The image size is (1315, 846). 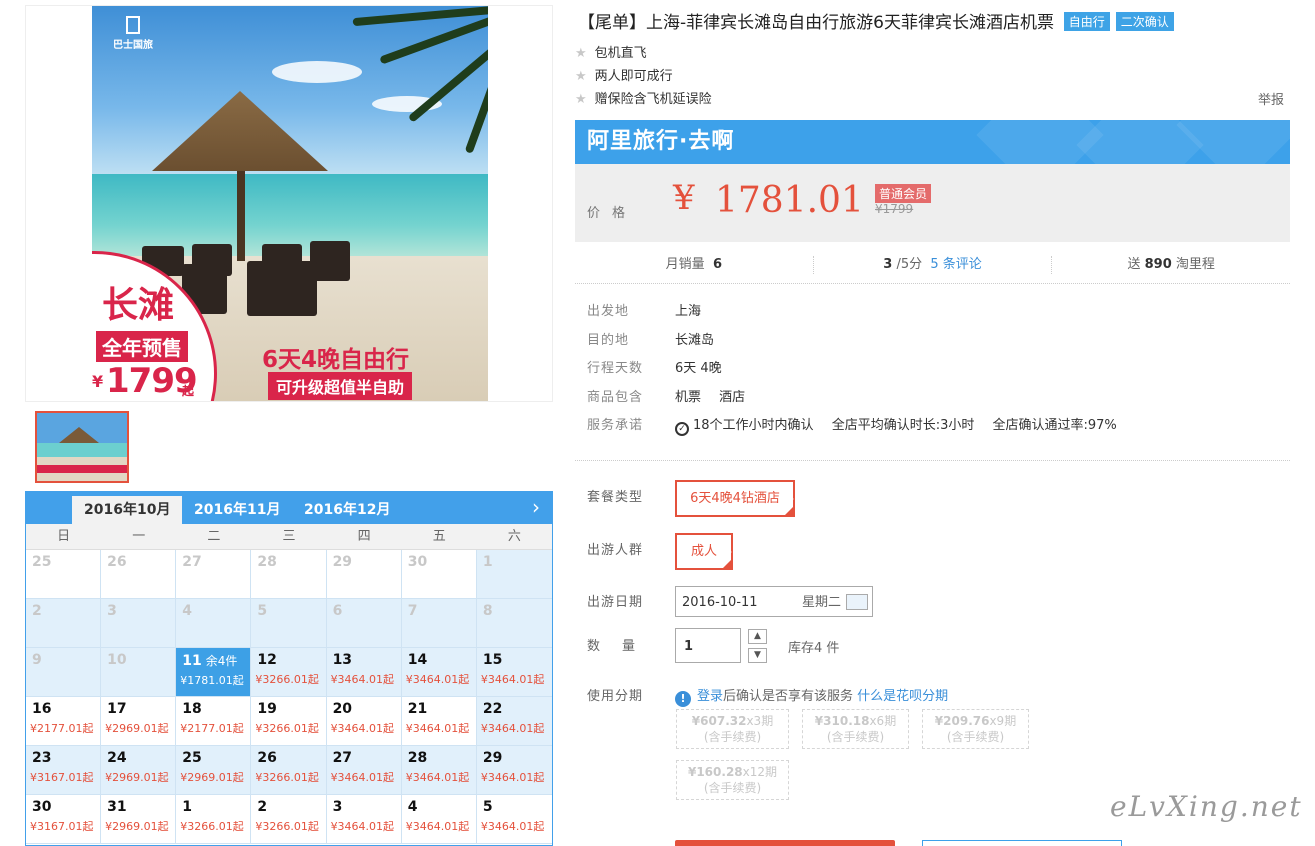 I want to click on calendar-day-cell: 3 ¥3464.01起, so click(x=364, y=819).